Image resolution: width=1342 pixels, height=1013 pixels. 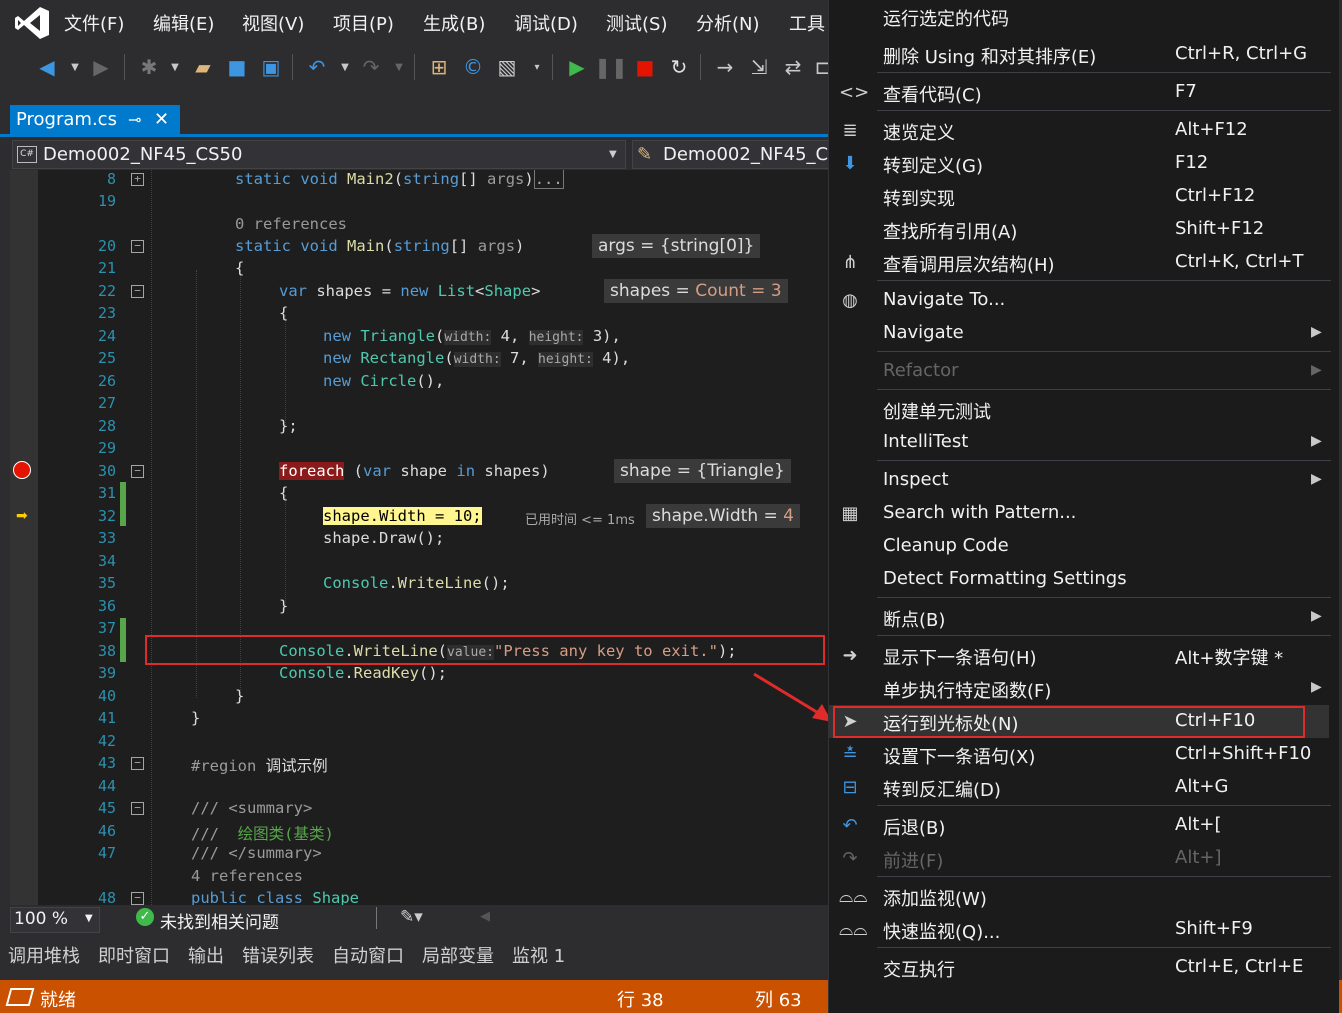 I want to click on menu-item-forward: ↷ 前进(F) Alt+], so click(x=1079, y=858).